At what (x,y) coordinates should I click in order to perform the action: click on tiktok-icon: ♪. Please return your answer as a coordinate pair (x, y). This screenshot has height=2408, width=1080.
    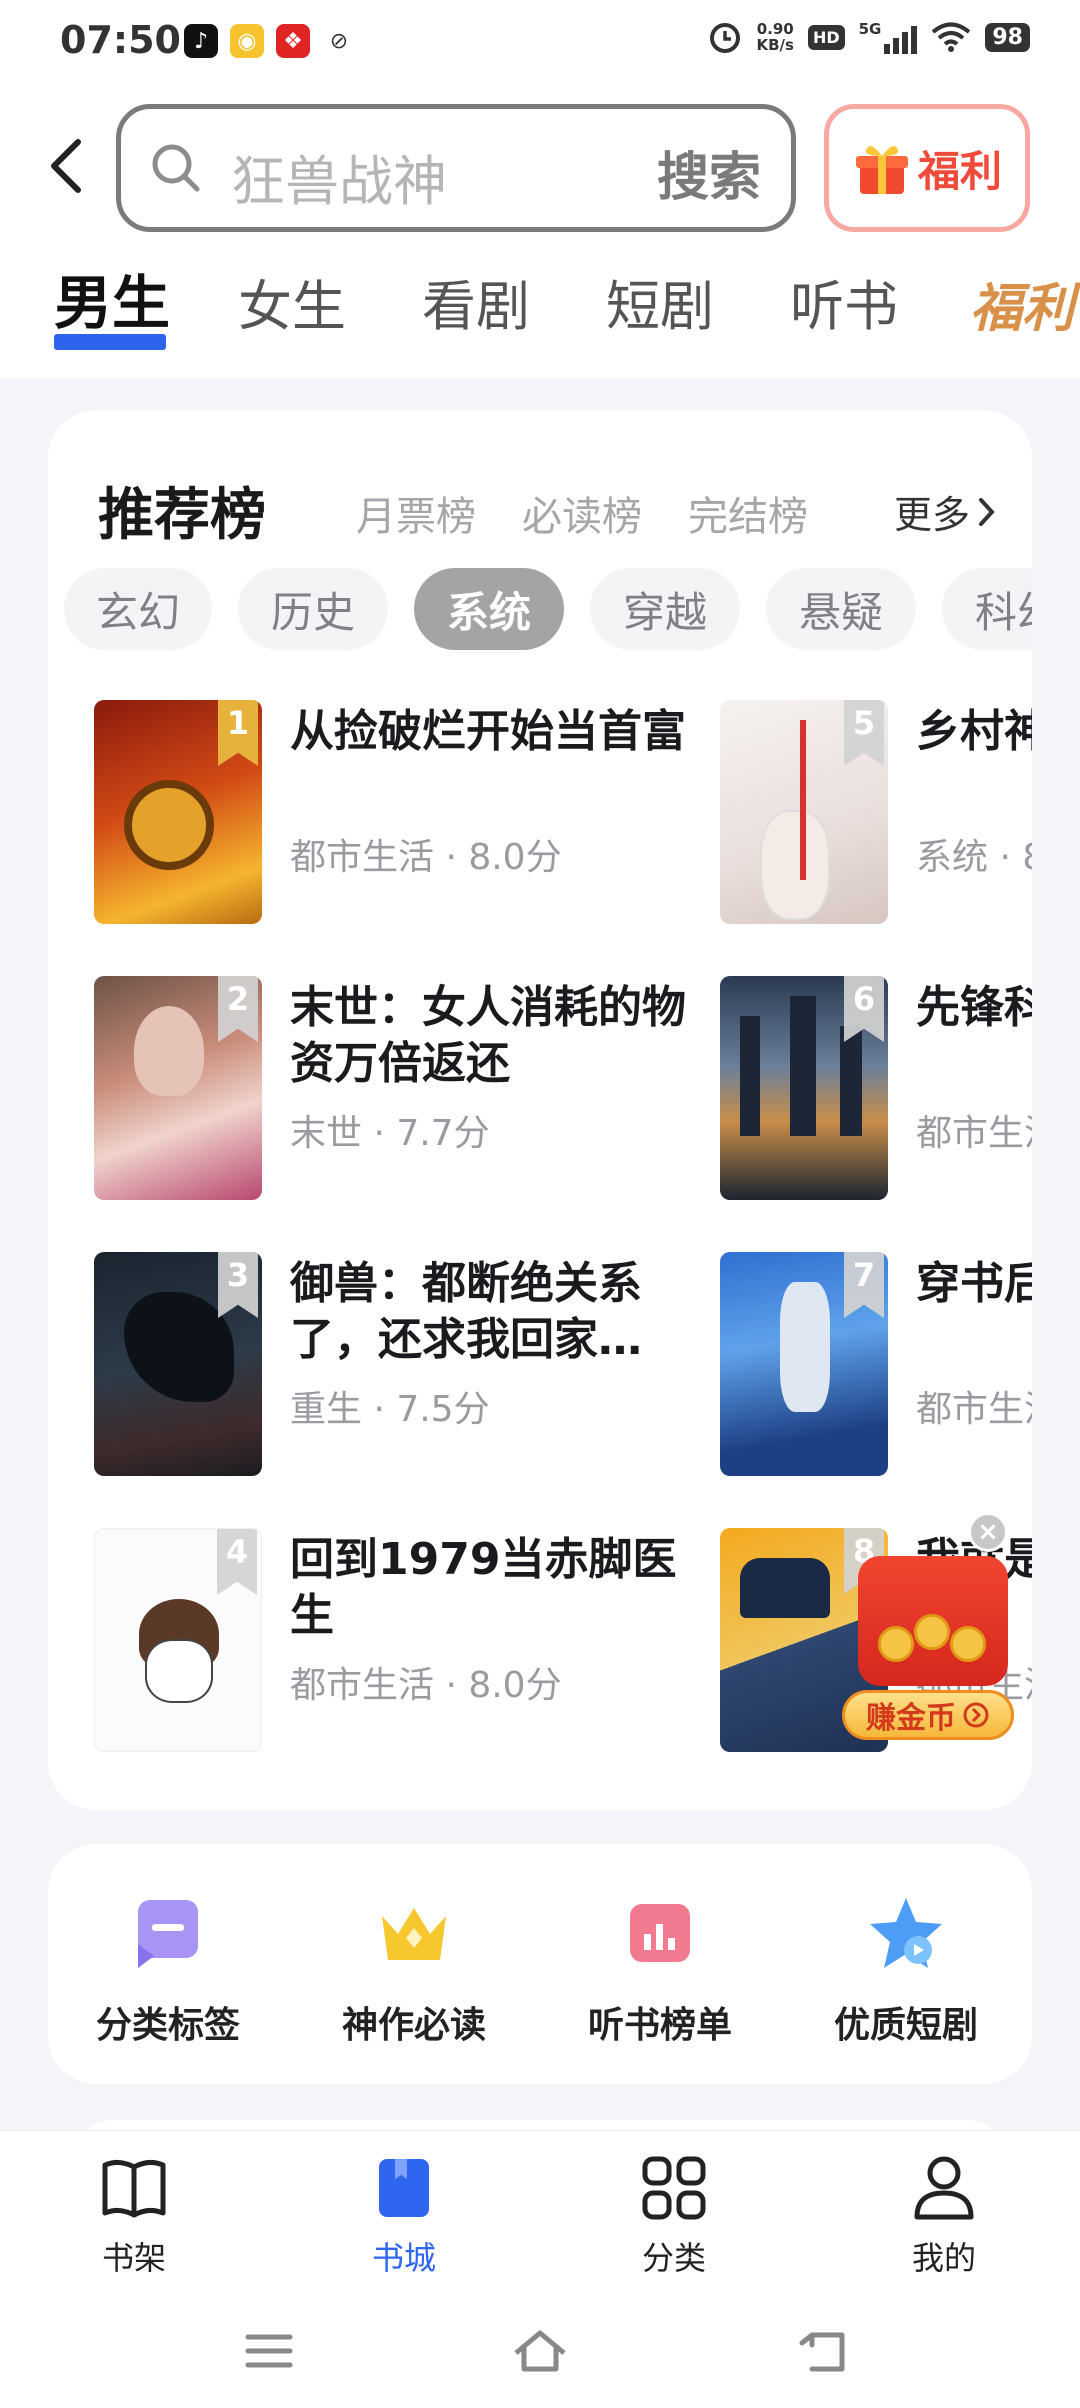
    Looking at the image, I should click on (201, 41).